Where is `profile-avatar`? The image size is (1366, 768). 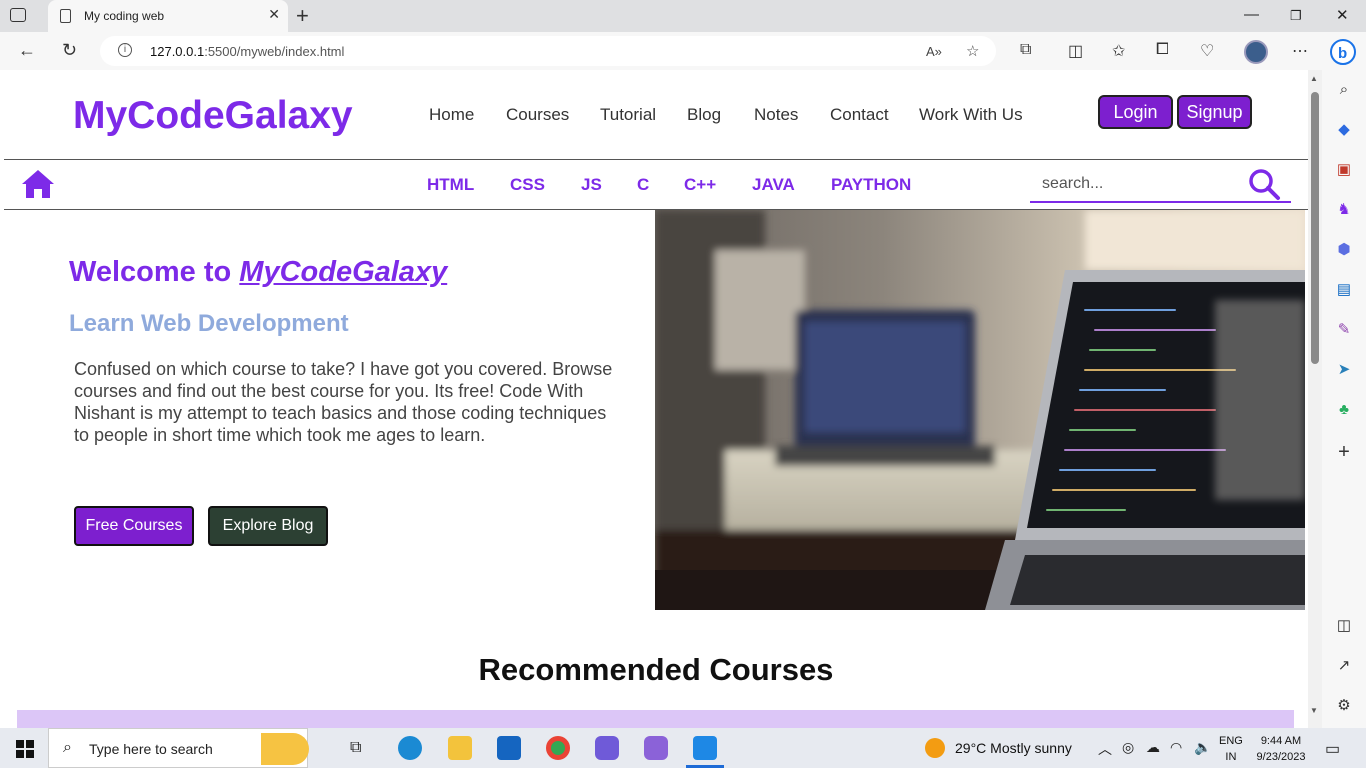 profile-avatar is located at coordinates (1256, 52).